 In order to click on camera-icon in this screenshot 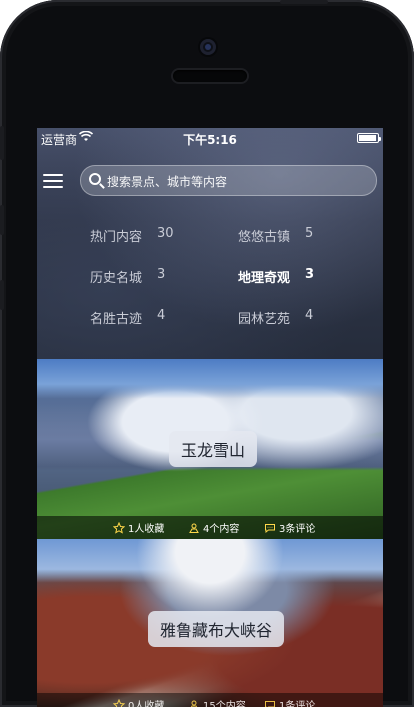, I will do `click(208, 47)`.